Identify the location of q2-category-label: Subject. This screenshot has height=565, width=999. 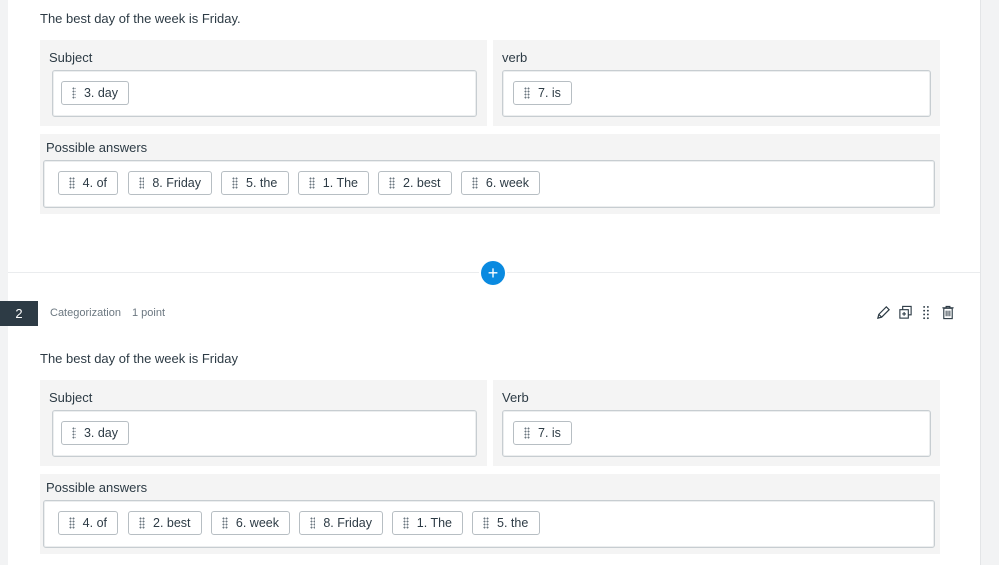
(71, 397).